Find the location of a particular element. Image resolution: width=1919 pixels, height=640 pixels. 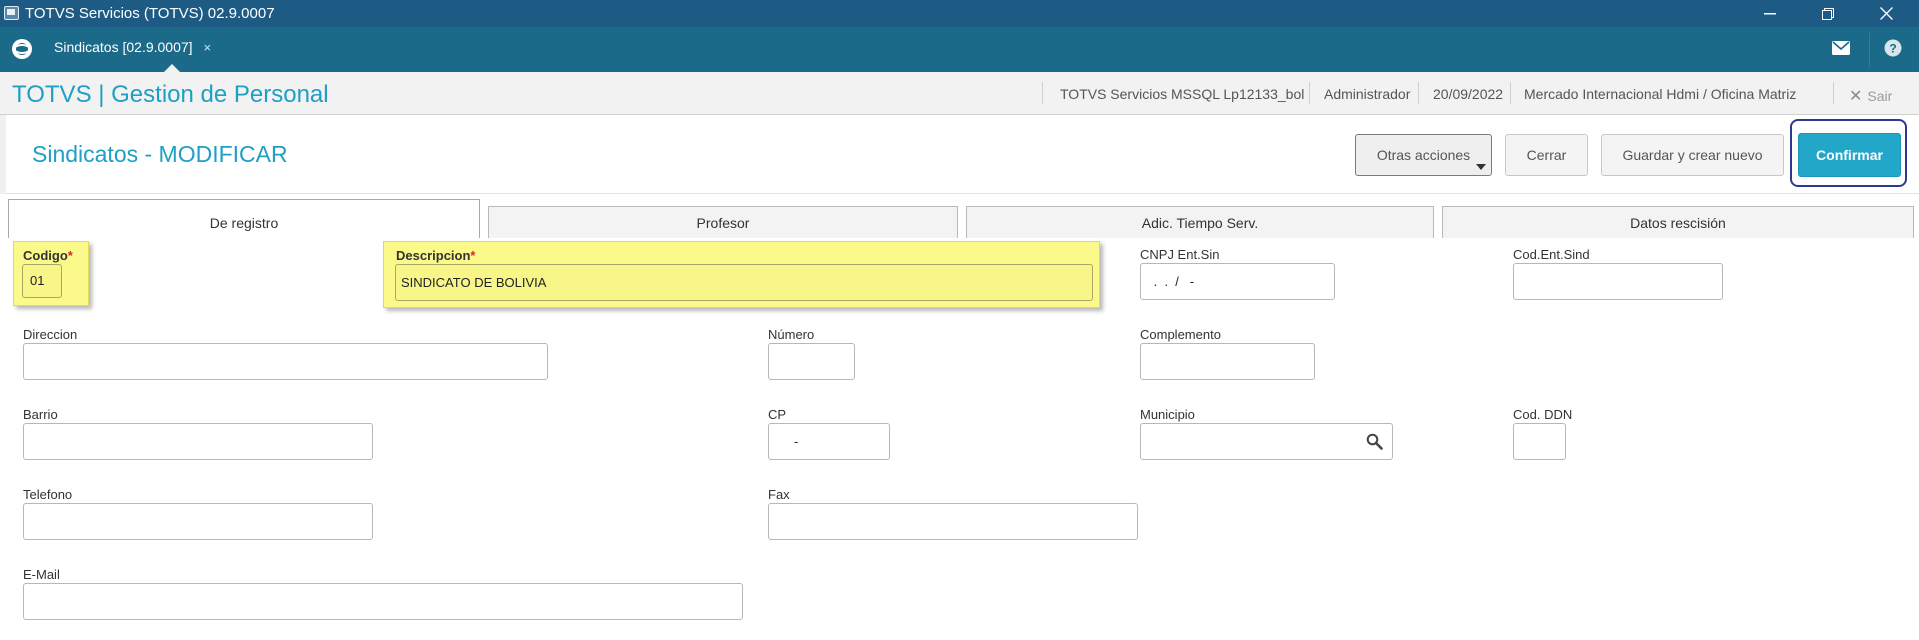

cod-ddn-field is located at coordinates (1539, 441).